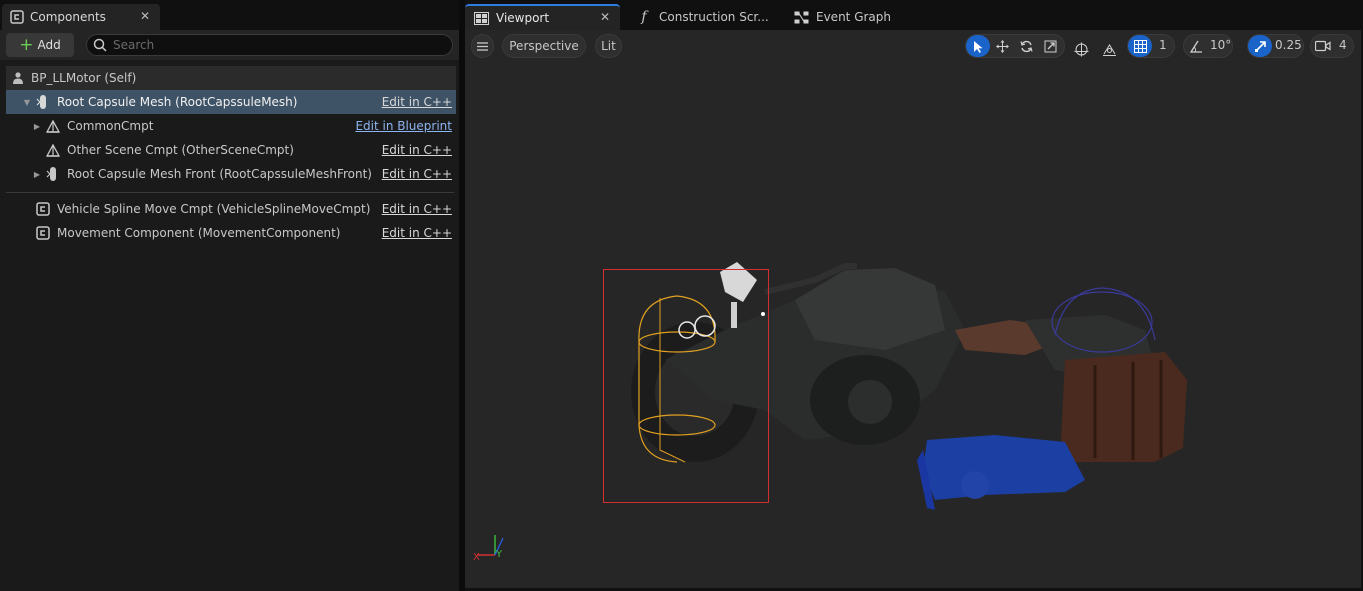 The width and height of the screenshot is (1363, 591). Describe the element at coordinates (26, 44) in the screenshot. I see `plus-icon: +` at that location.